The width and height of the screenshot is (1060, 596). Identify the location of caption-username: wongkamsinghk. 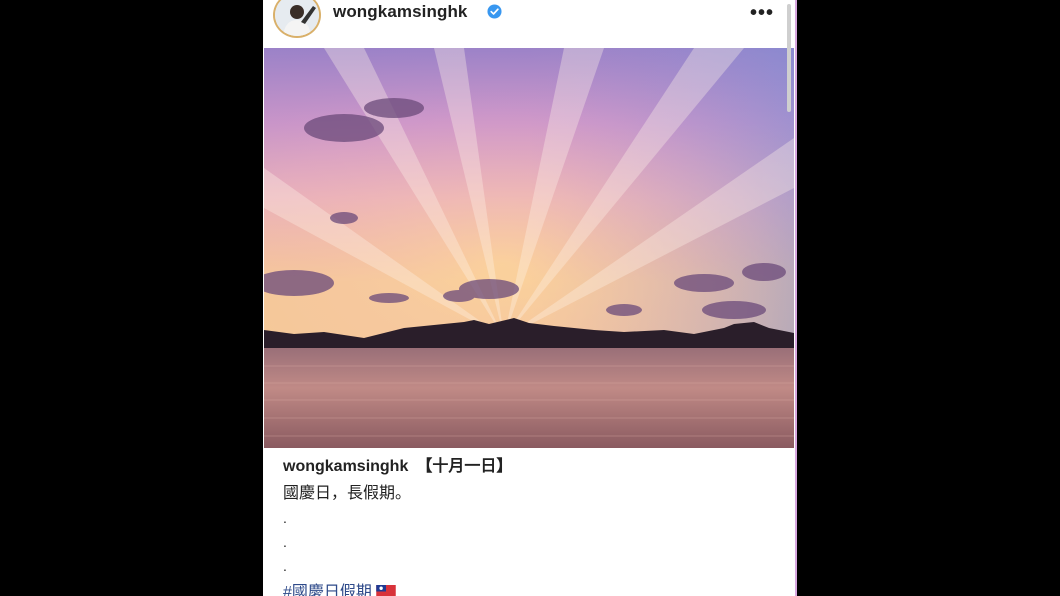
(345, 466).